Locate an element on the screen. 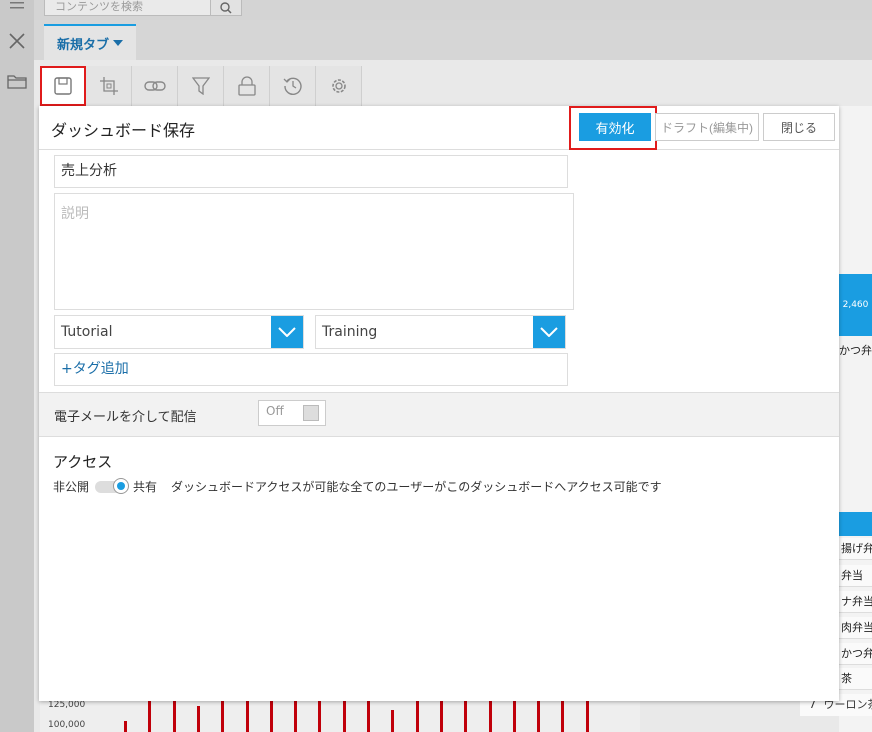 Image resolution: width=872 pixels, height=732 pixels. dashboard-toolbar is located at coordinates (201, 86).